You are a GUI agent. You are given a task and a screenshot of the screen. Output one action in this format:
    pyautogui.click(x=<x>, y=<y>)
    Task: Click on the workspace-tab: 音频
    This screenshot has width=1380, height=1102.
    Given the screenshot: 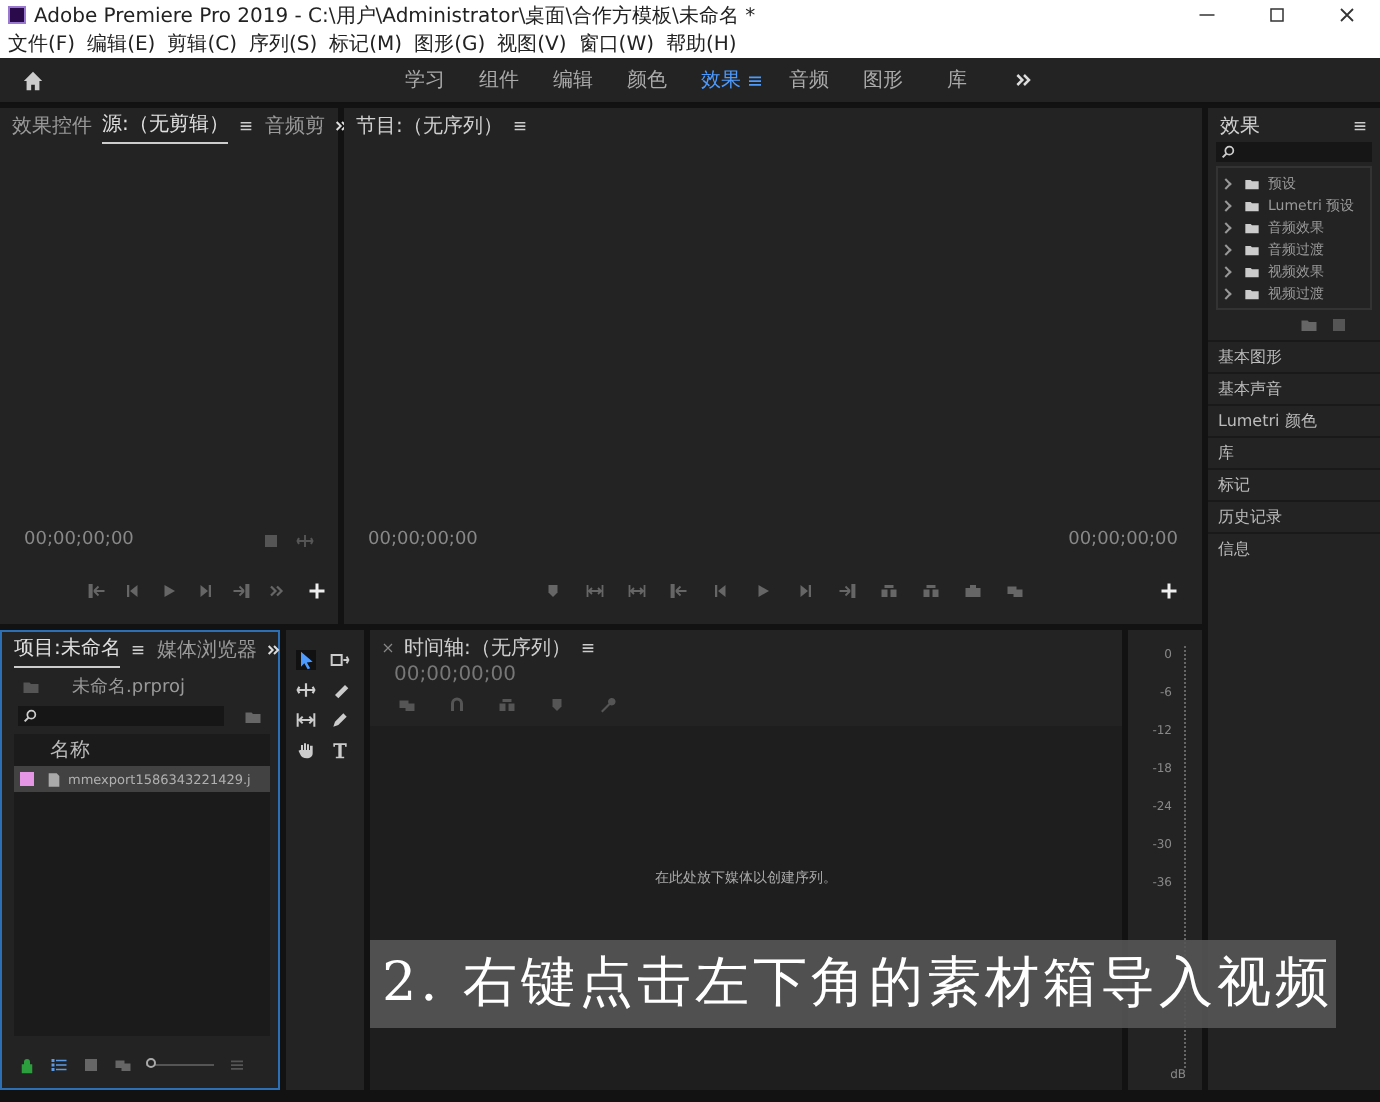 What is the action you would take?
    pyautogui.click(x=809, y=80)
    